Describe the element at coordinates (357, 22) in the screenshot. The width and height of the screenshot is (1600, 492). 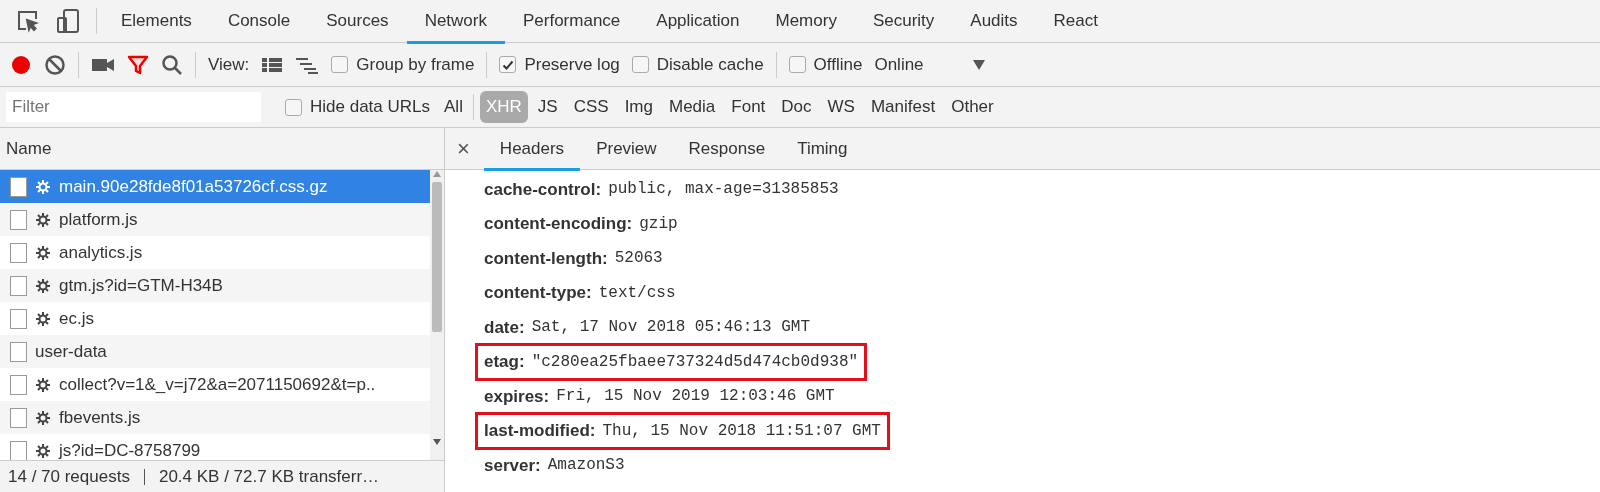
I see `panel-tab: Sources` at that location.